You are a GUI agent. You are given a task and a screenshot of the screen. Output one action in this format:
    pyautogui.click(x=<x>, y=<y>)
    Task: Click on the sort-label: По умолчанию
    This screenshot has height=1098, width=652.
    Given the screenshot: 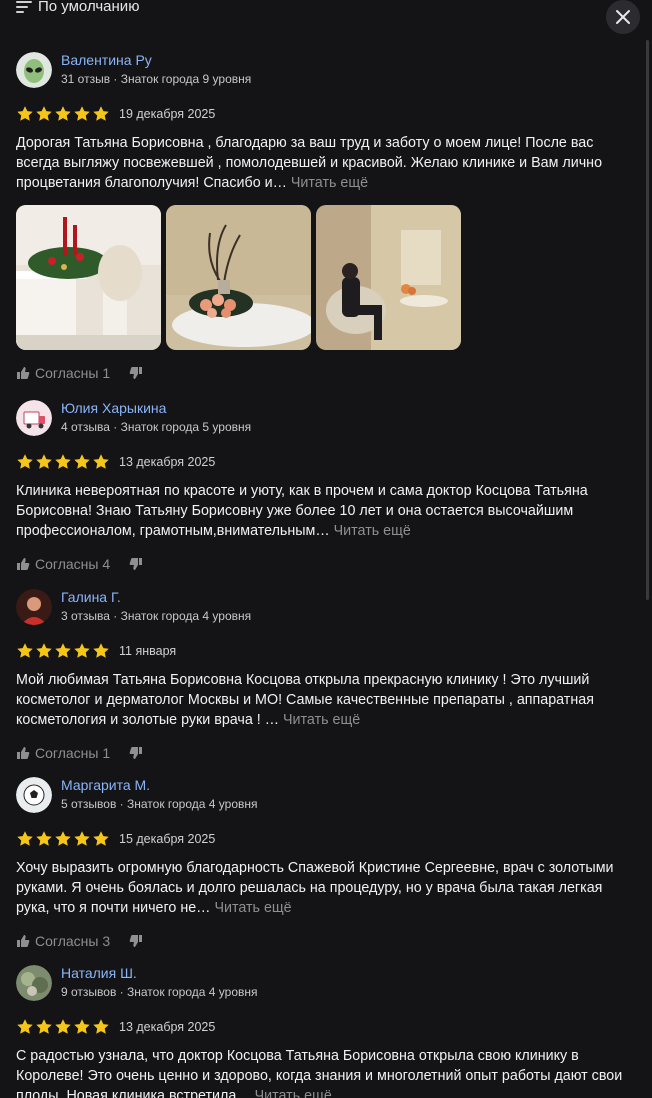 What is the action you would take?
    pyautogui.click(x=89, y=7)
    